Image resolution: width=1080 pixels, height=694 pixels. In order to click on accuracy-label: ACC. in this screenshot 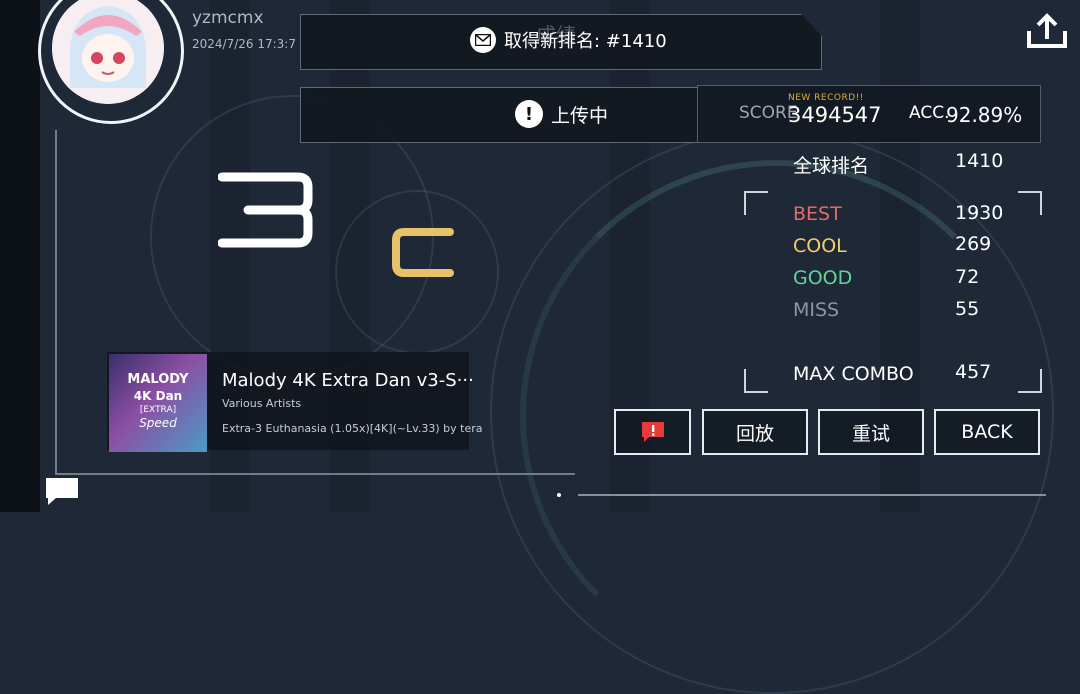, I will do `click(929, 113)`.